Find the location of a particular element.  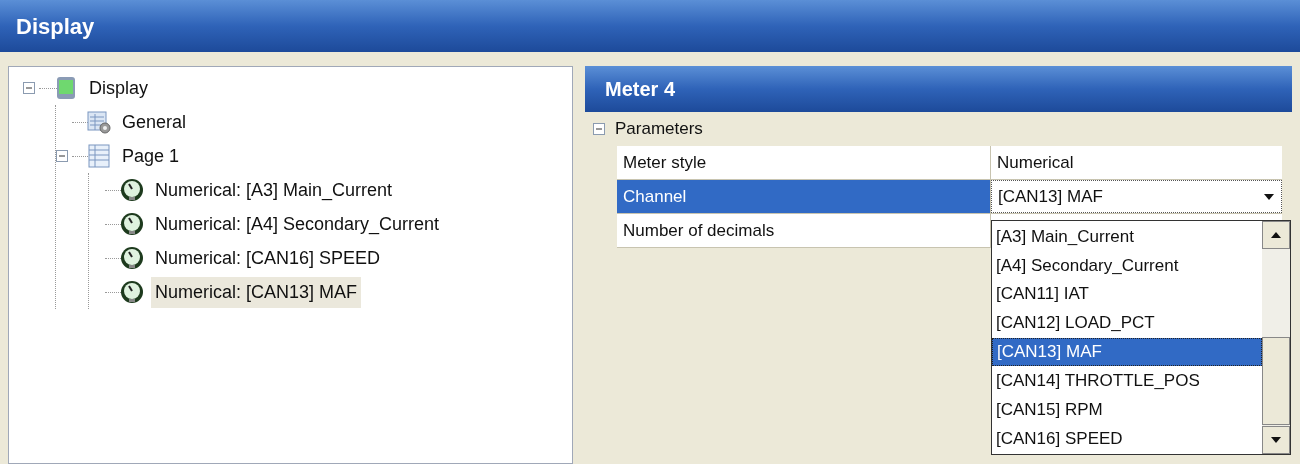

up-arrow-icon is located at coordinates (1276, 235).